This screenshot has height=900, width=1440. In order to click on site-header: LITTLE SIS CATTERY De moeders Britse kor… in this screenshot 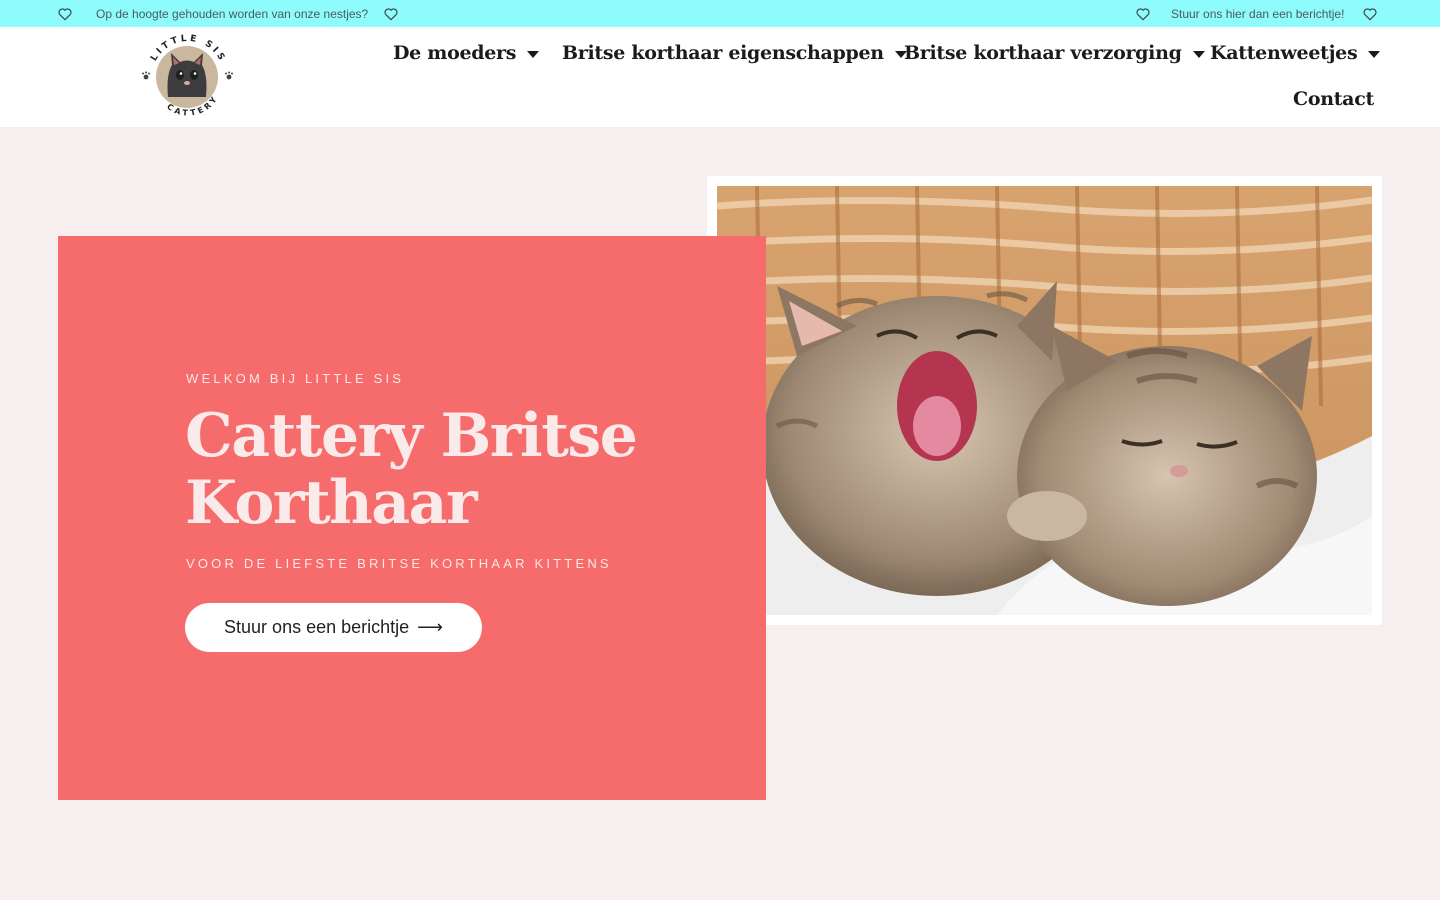, I will do `click(720, 77)`.